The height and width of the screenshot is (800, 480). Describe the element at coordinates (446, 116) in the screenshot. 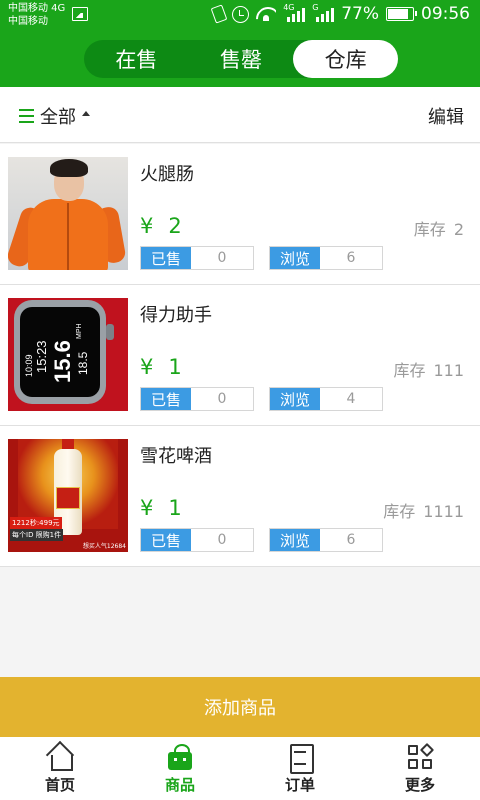

I see `edit-button: 编辑` at that location.